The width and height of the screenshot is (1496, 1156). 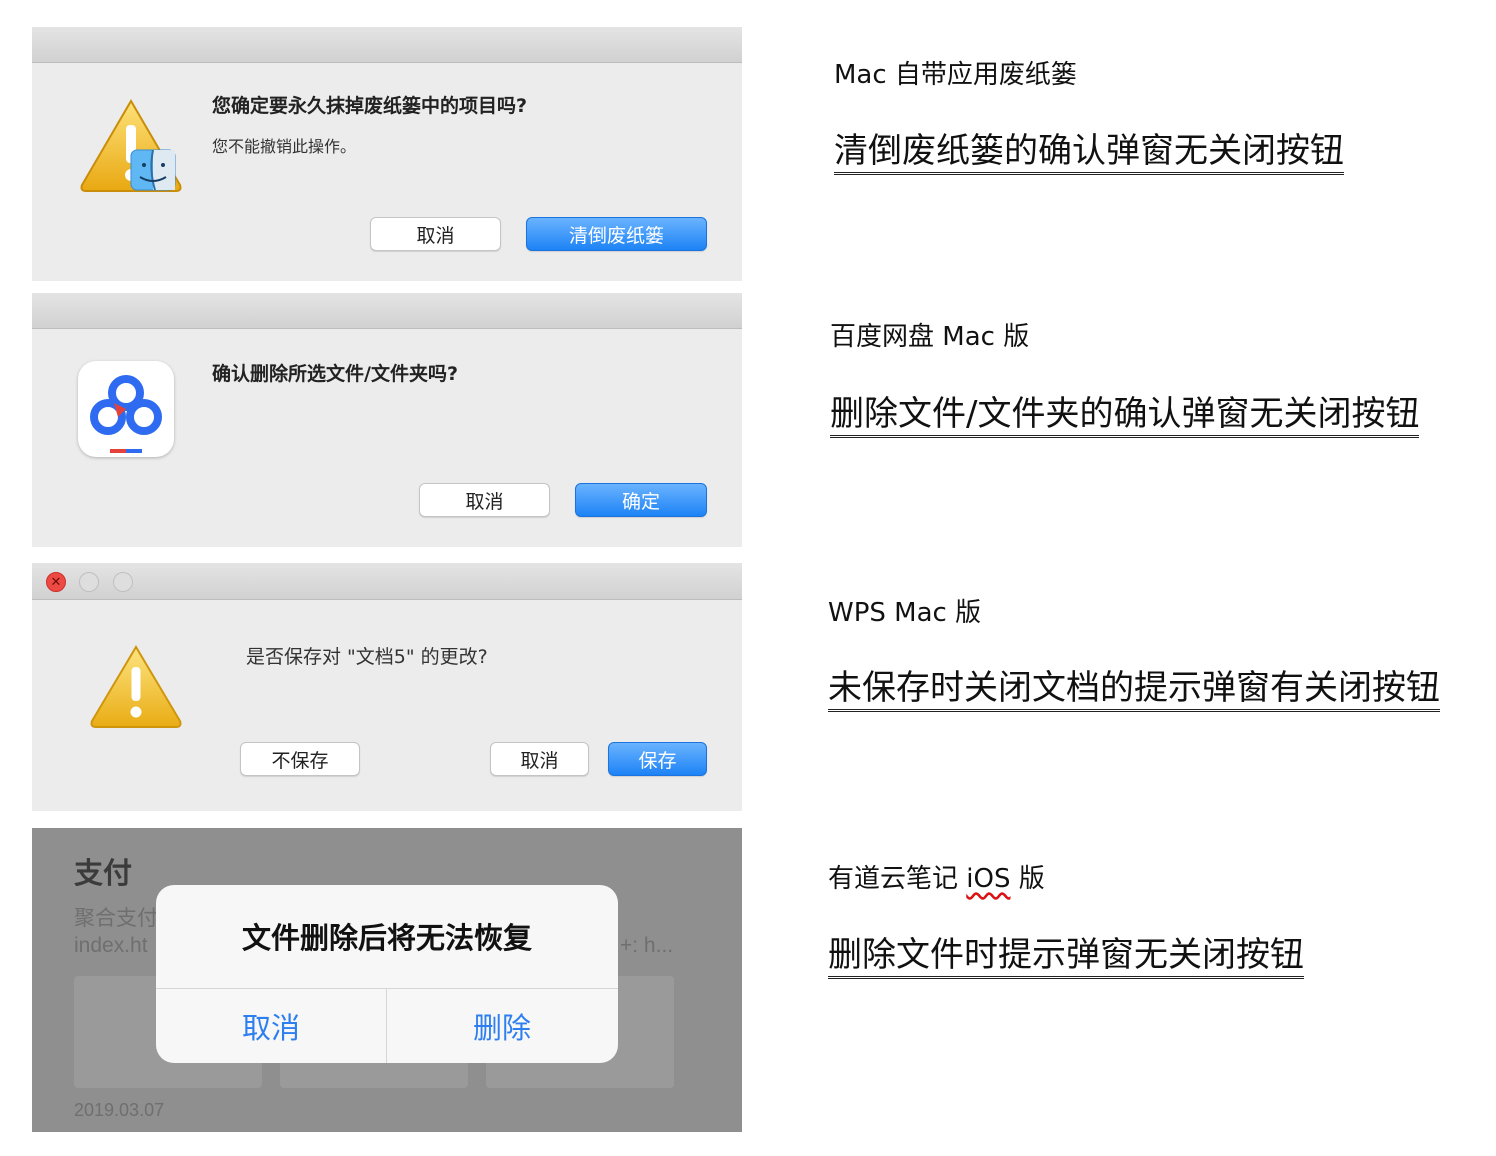 I want to click on dialog-title: 确认删除所选文件/文件夹吗?, so click(x=335, y=374).